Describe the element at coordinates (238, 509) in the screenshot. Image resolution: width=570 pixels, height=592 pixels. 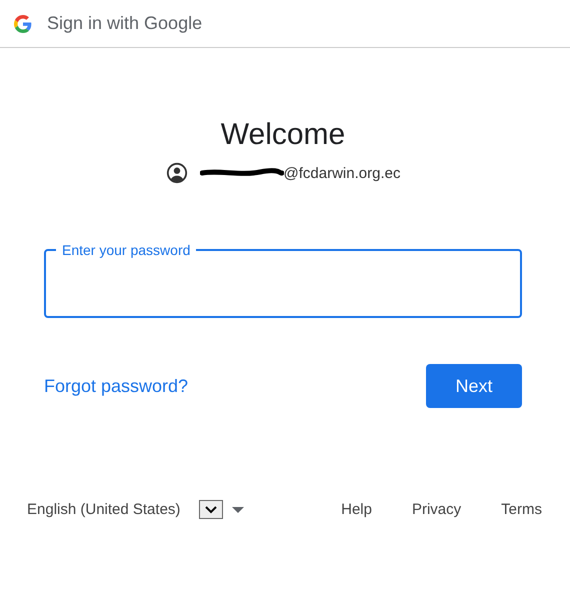
I see `caret-icon` at that location.